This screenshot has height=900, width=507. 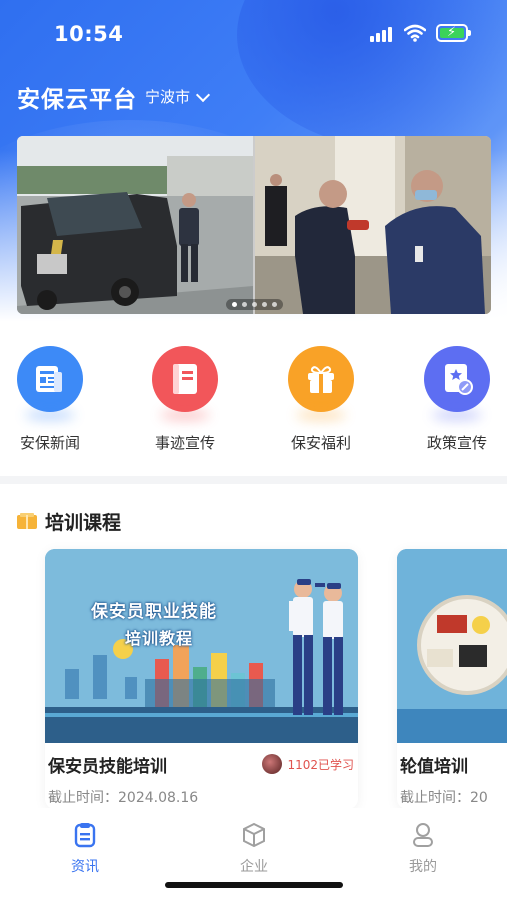 What do you see at coordinates (185, 399) in the screenshot?
I see `quick-action-stories: 事迹宣传` at bounding box center [185, 399].